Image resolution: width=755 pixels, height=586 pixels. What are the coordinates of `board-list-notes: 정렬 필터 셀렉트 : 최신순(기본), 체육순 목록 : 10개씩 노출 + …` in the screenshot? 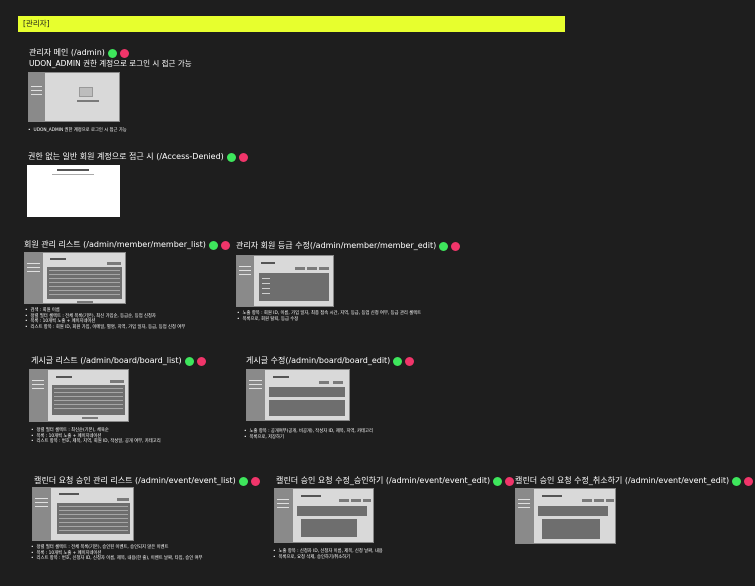 It's located at (96, 436).